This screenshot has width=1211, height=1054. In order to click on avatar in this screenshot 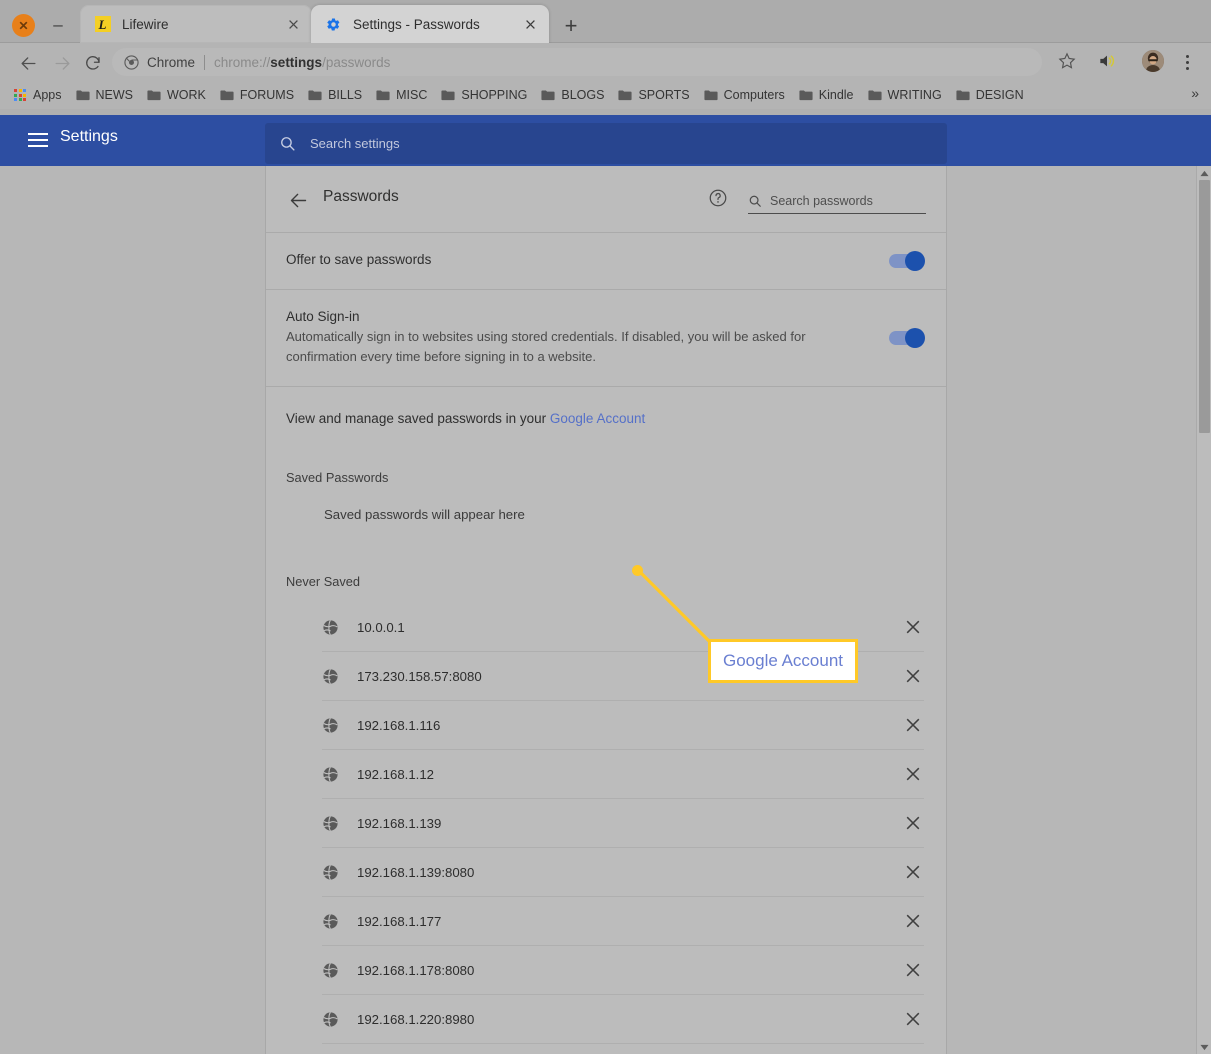, I will do `click(1153, 61)`.